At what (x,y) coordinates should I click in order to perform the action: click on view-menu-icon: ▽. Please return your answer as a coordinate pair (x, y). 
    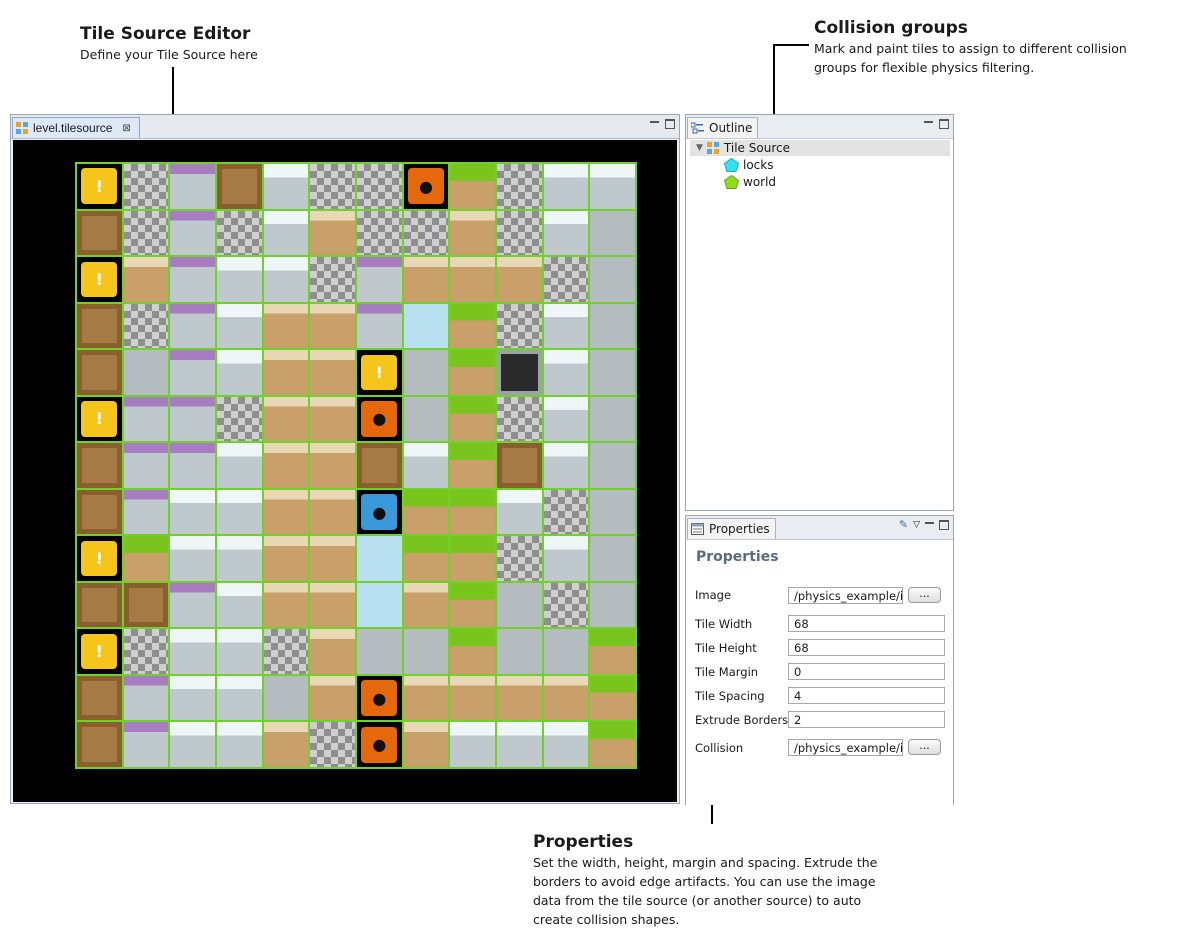
    Looking at the image, I should click on (916, 525).